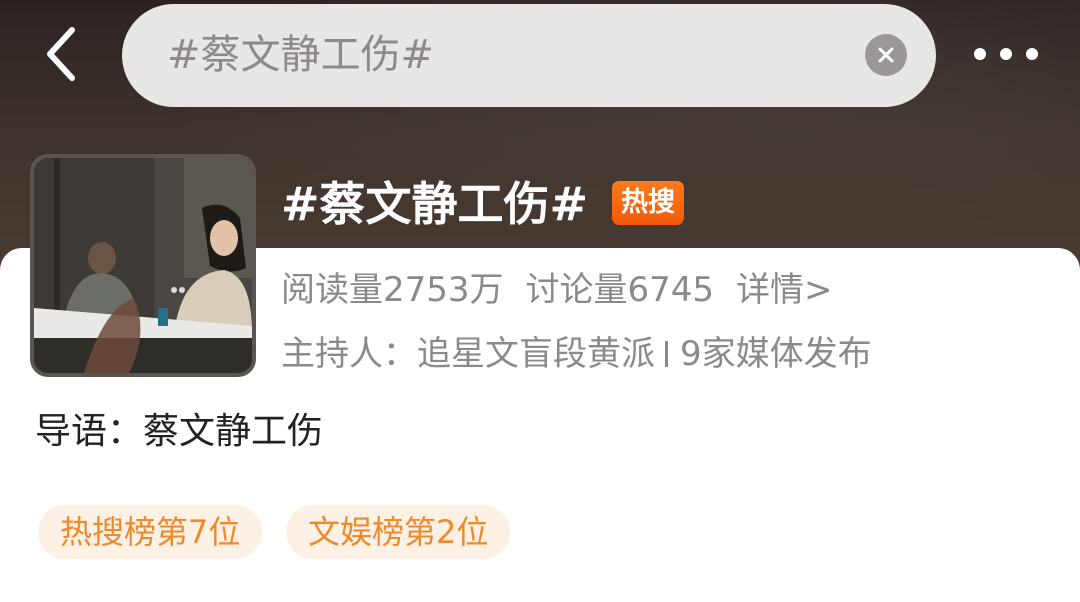  I want to click on back-button, so click(62, 54).